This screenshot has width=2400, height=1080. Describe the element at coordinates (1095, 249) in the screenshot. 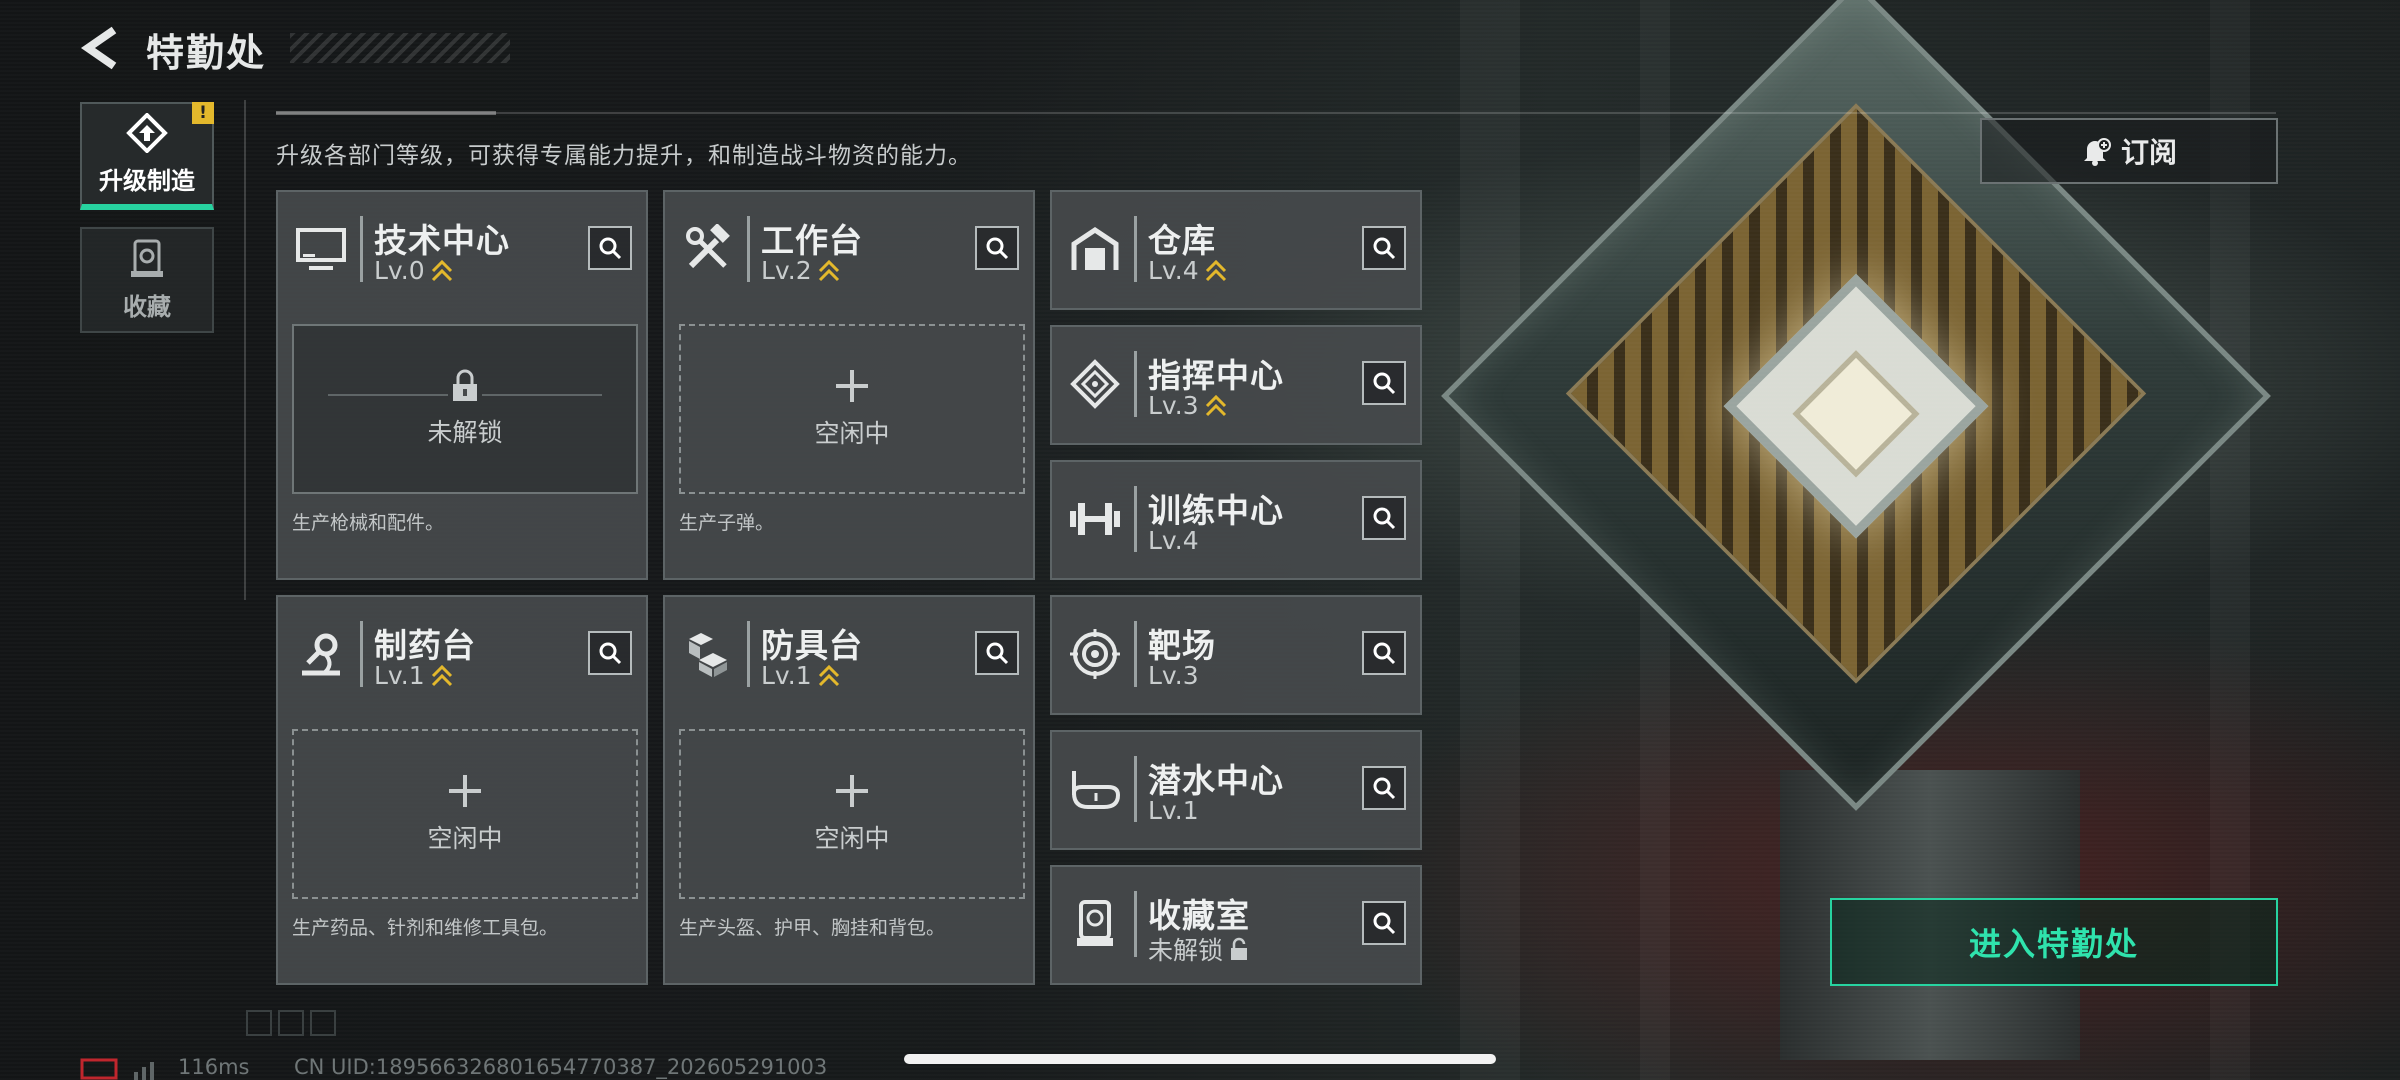

I see `warehouse-icon` at that location.